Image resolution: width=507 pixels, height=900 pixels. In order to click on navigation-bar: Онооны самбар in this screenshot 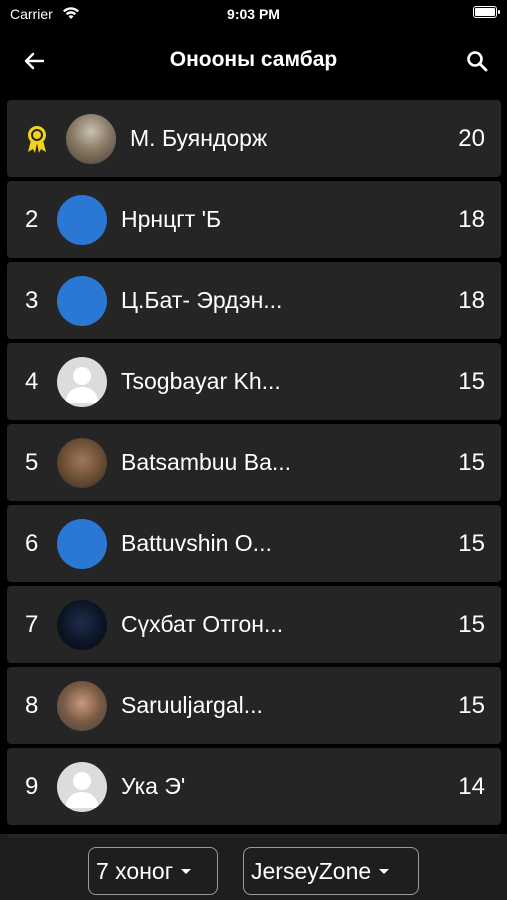, I will do `click(253, 61)`.